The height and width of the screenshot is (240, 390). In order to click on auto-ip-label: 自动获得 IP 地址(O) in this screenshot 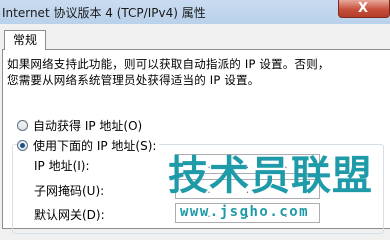, I will do `click(88, 125)`.